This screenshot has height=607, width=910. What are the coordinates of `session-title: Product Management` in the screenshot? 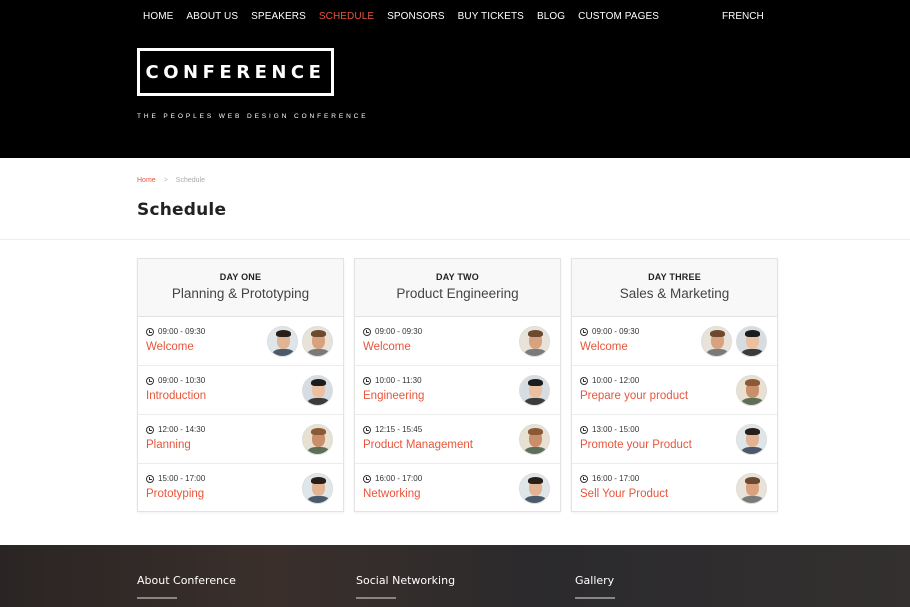 It's located at (418, 445).